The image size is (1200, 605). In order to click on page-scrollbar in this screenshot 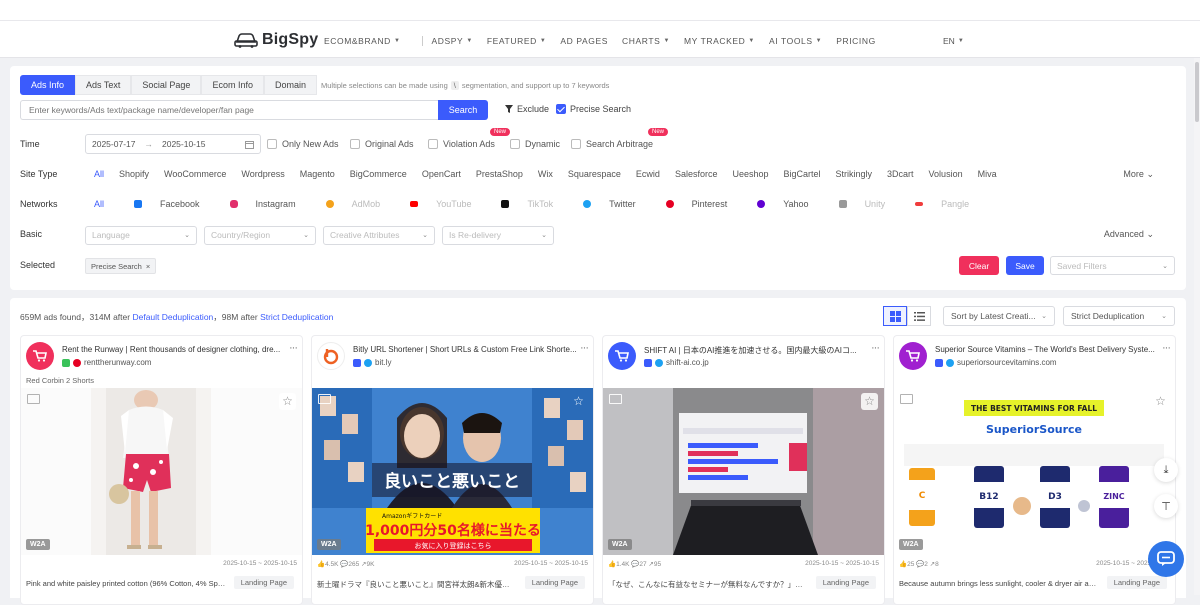, I will do `click(1197, 326)`.